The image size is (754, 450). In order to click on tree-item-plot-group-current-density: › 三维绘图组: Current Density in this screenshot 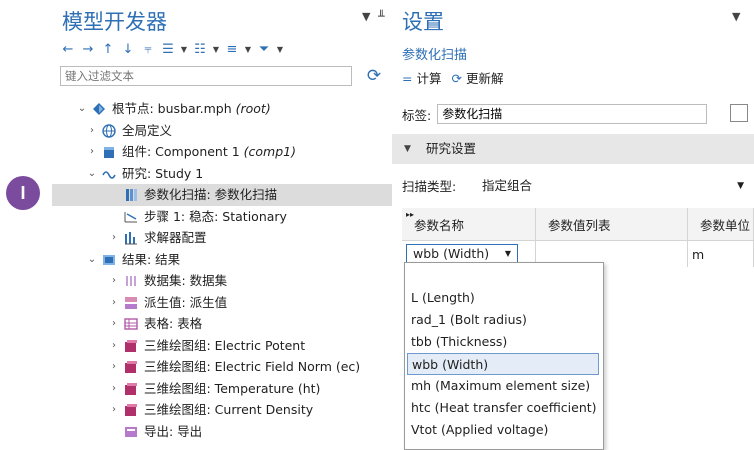, I will do `click(222, 410)`.